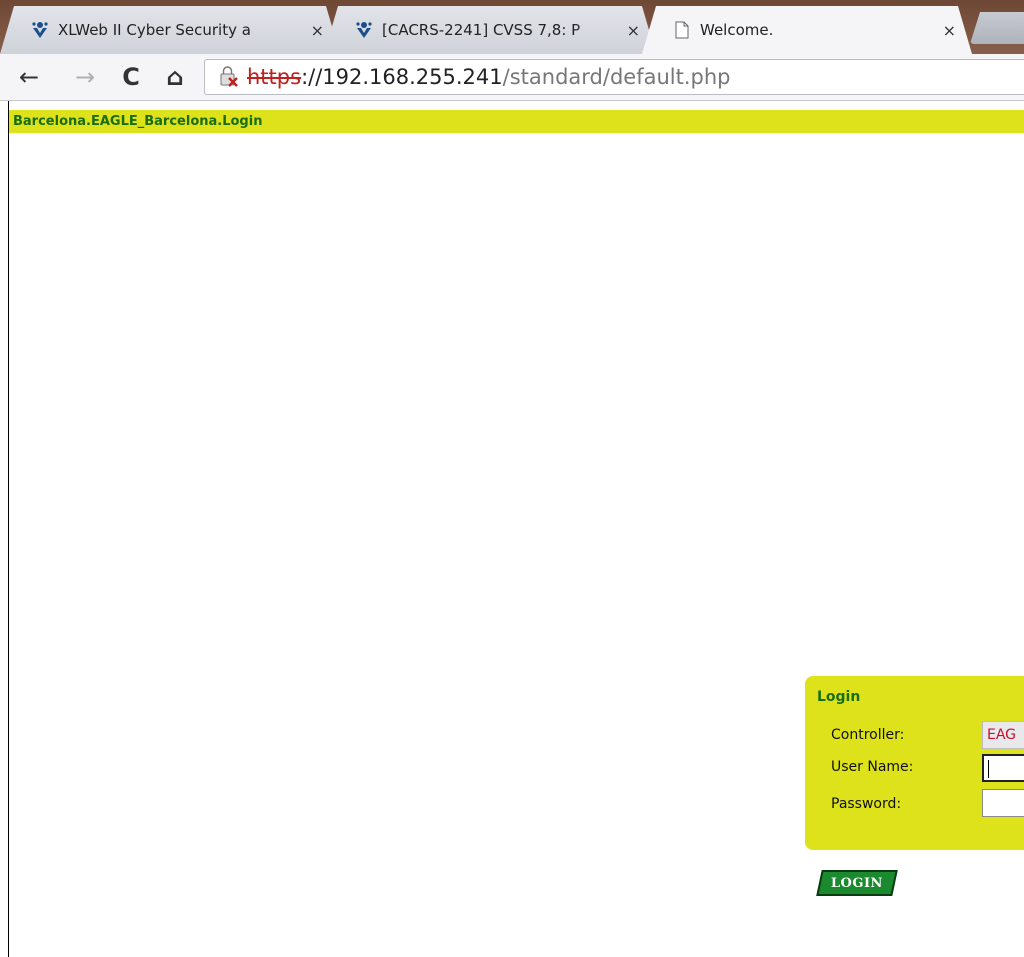  I want to click on tab-title: XLWeb II Cyber Security a, so click(154, 30).